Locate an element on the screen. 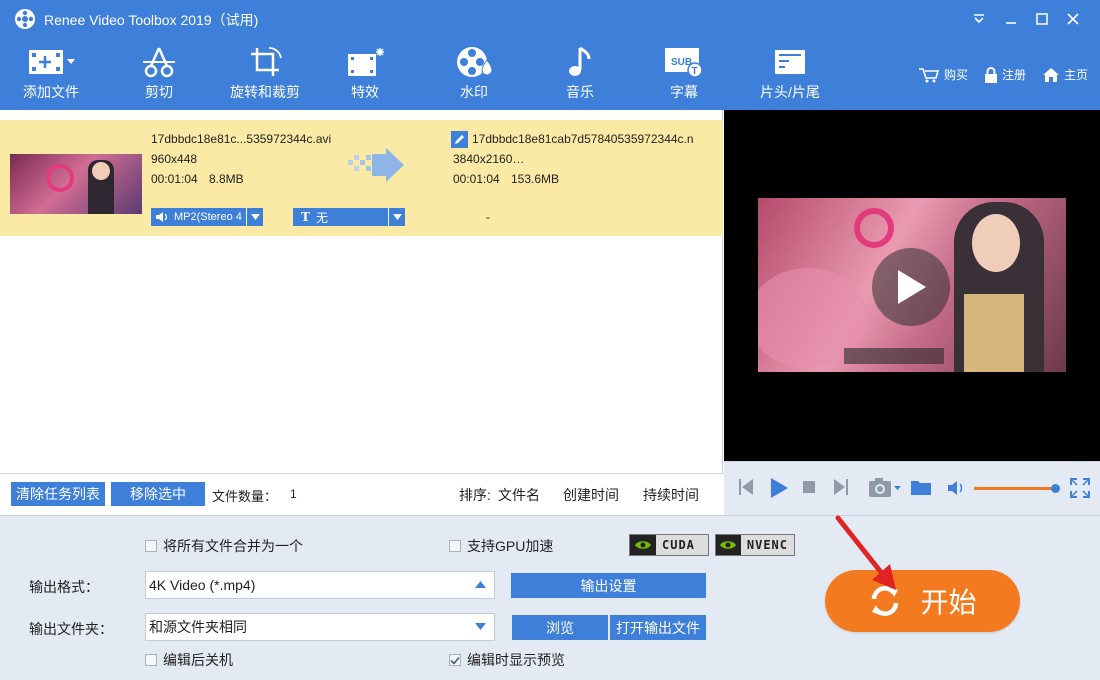 The width and height of the screenshot is (1100, 680). tool-effects: 特效 is located at coordinates (365, 74).